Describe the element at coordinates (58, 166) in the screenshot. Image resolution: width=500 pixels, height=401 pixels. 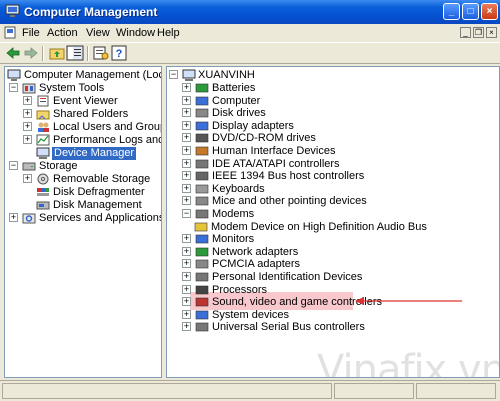
I see `tree-label: Storage` at that location.